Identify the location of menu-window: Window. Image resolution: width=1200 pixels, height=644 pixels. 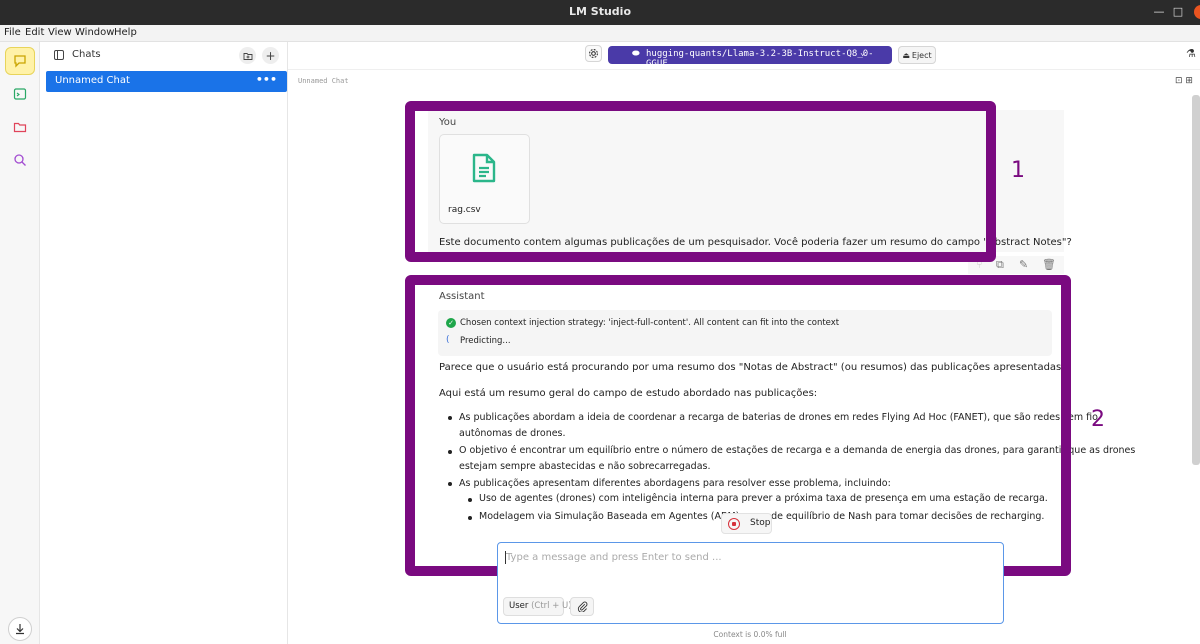
(94, 32).